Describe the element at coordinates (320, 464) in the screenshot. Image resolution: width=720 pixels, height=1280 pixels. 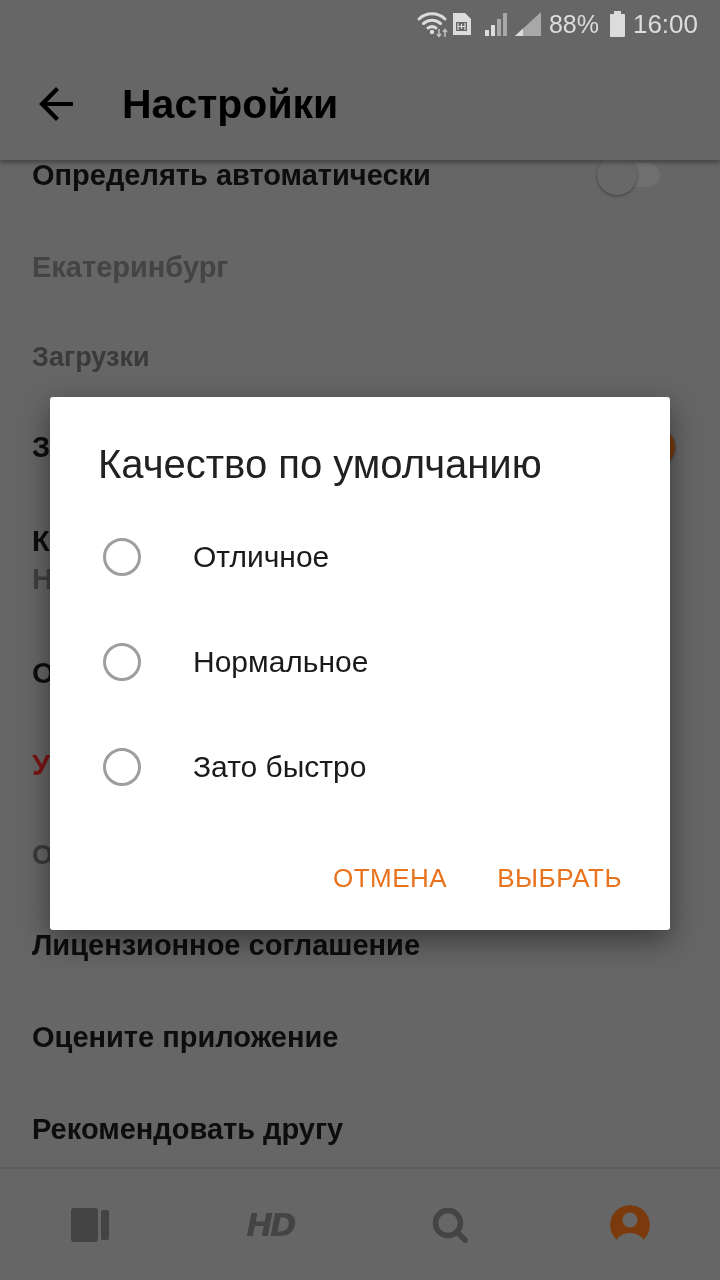
I see `dialog-title: Качество по умолчанию` at that location.